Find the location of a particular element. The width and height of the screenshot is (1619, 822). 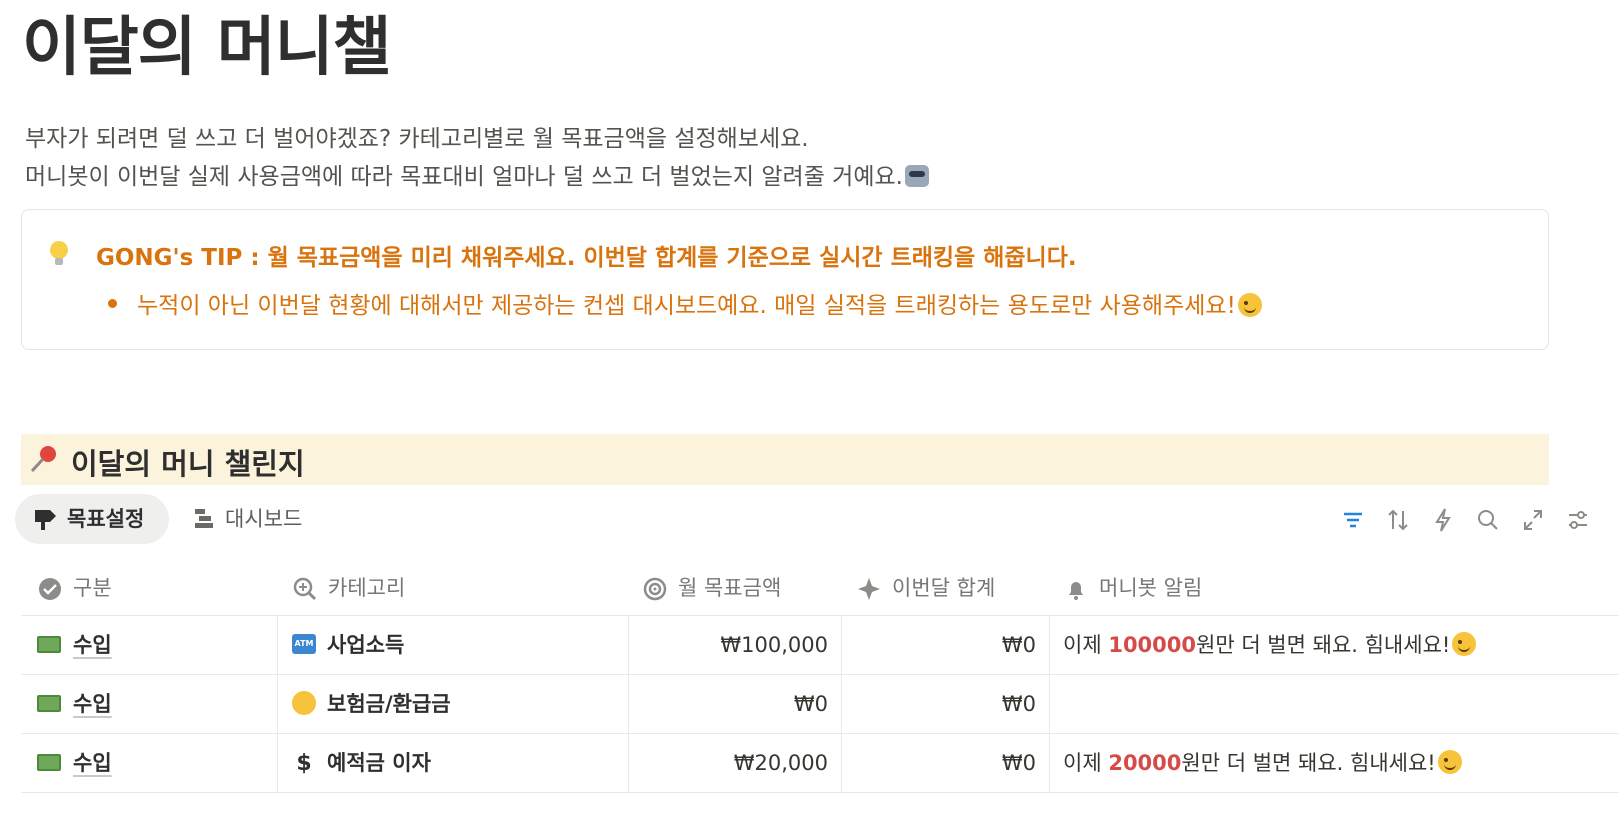

target-value: ₩20,000 is located at coordinates (735, 763).